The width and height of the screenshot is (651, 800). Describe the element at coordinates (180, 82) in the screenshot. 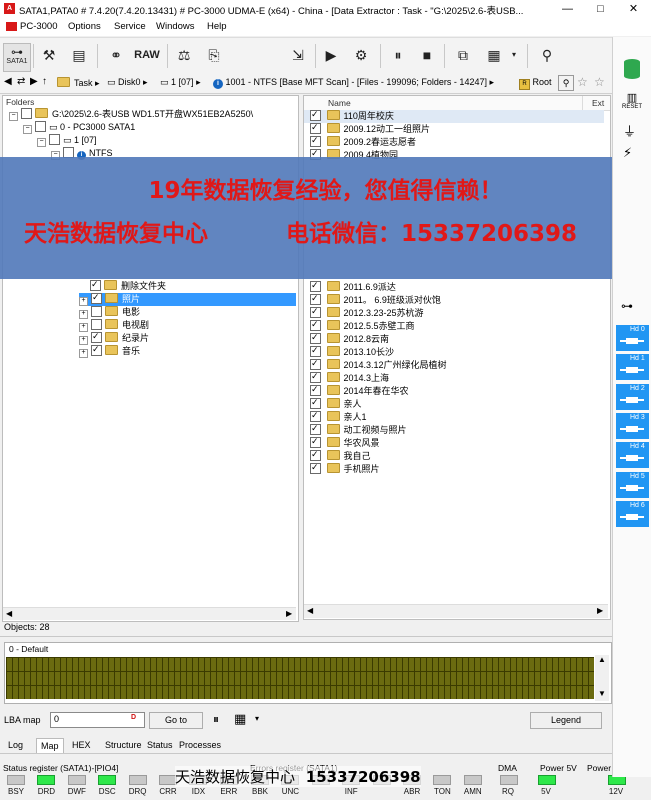

I see `breadcrumb-partition: ▭ 1 [07] ▸` at that location.